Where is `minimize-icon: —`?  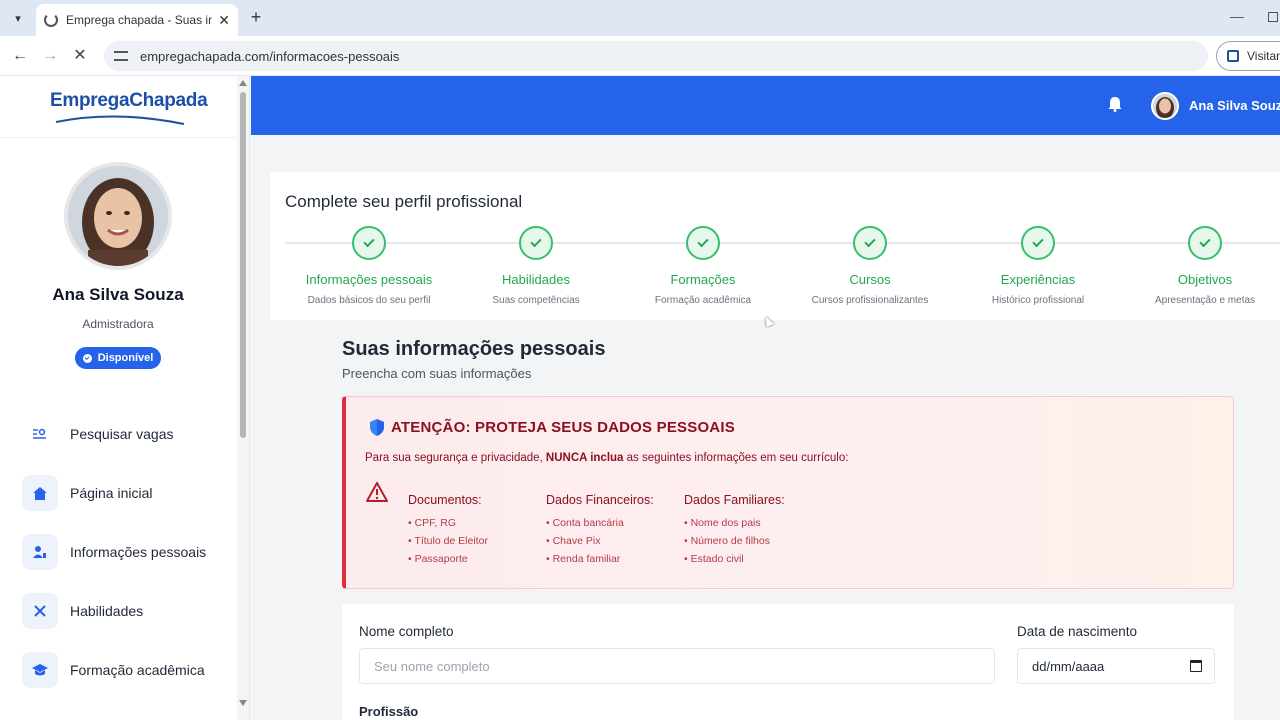
minimize-icon: — is located at coordinates (1237, 16).